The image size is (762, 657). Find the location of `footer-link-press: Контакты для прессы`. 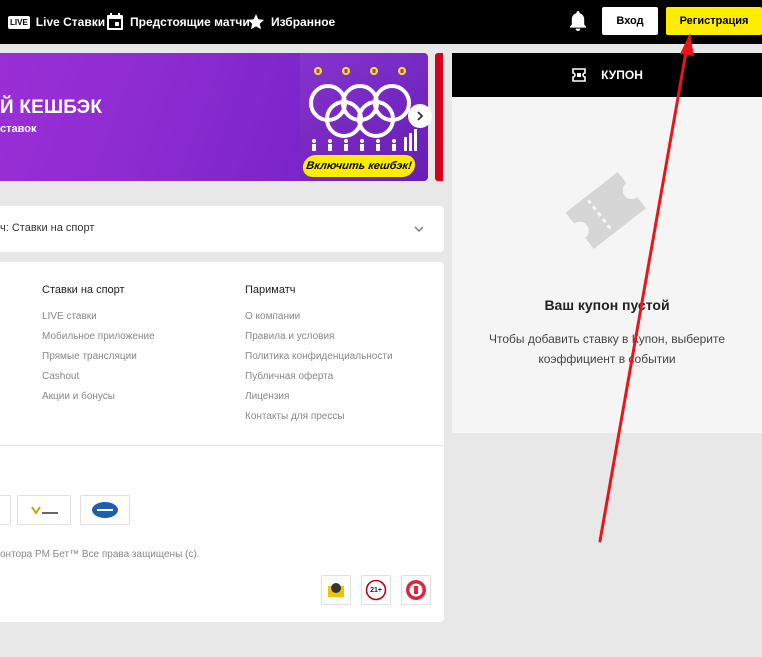

footer-link-press: Контакты для прессы is located at coordinates (295, 416).